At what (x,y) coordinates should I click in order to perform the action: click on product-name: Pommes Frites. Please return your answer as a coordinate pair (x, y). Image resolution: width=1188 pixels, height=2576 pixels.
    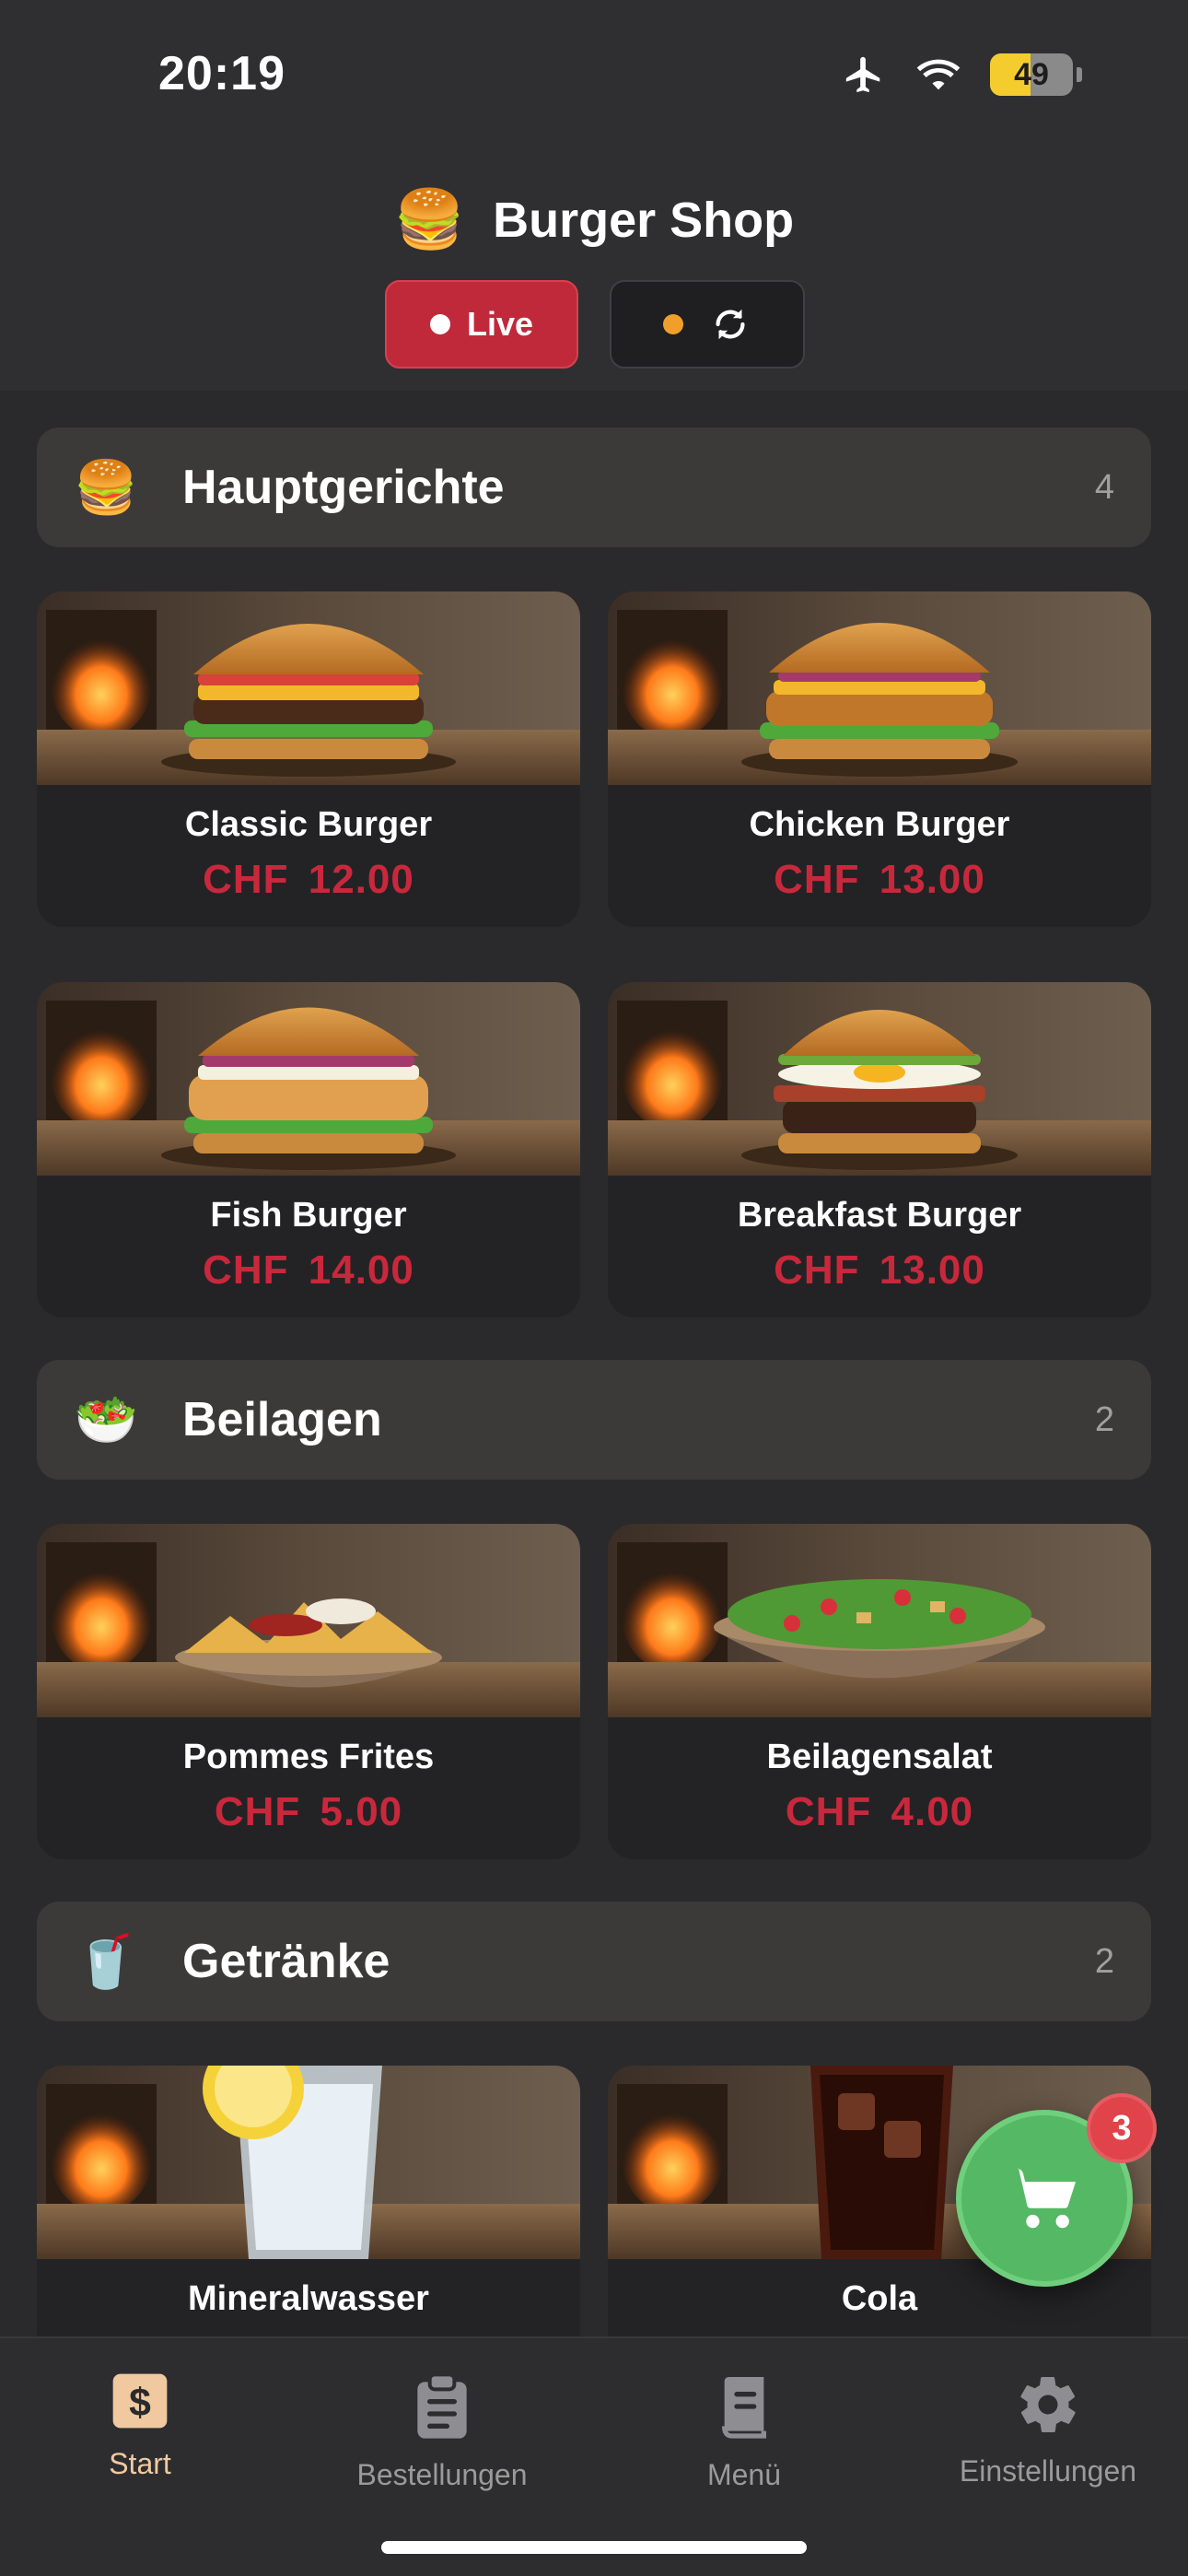
    Looking at the image, I should click on (308, 1757).